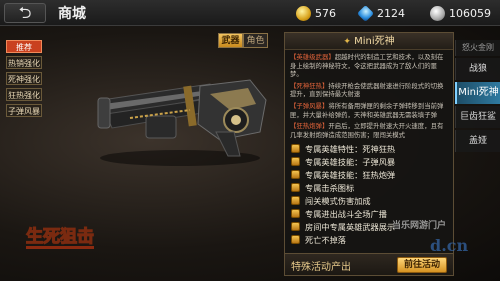 This screenshot has width=500, height=281. What do you see at coordinates (372, 174) in the screenshot?
I see `feature-item: 专属英雄技能：狂热炮弹` at bounding box center [372, 174].